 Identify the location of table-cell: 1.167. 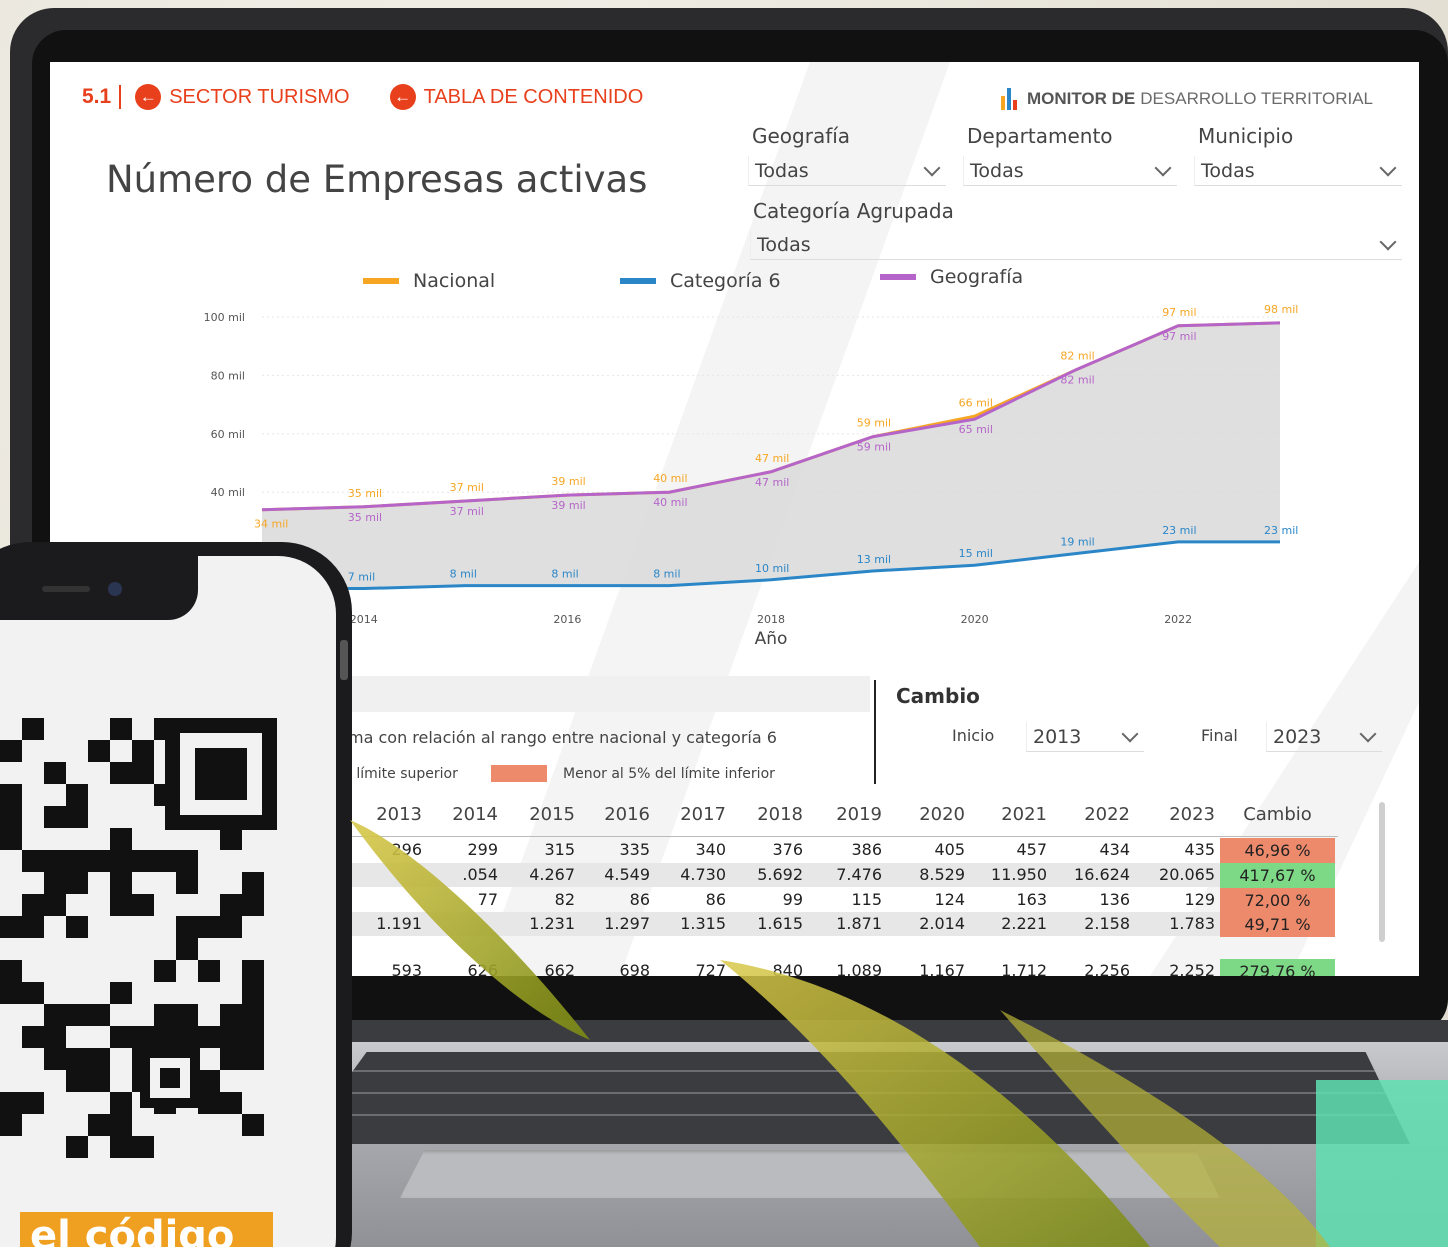
(942, 968).